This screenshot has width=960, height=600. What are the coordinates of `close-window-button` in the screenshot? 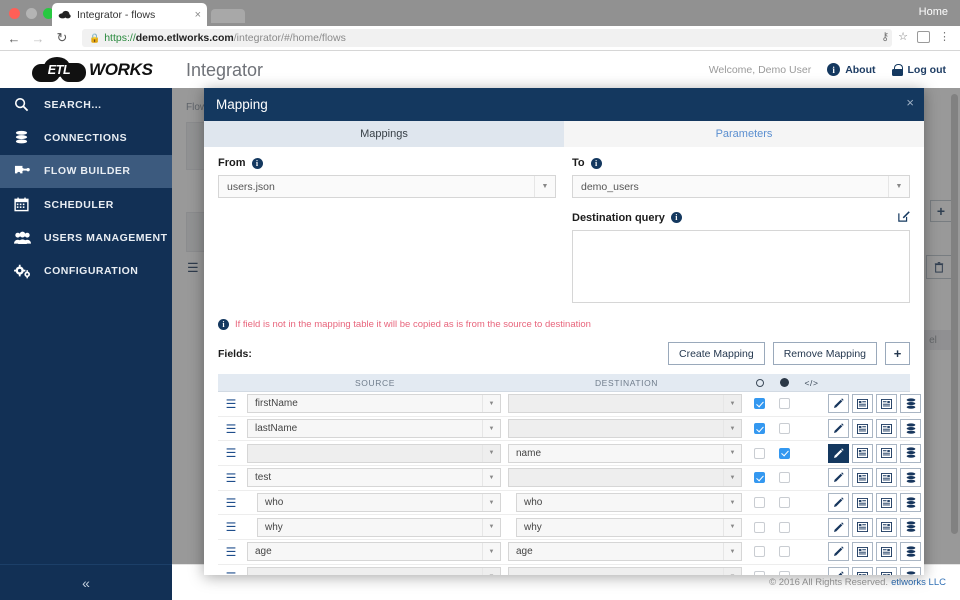 It's located at (14, 13).